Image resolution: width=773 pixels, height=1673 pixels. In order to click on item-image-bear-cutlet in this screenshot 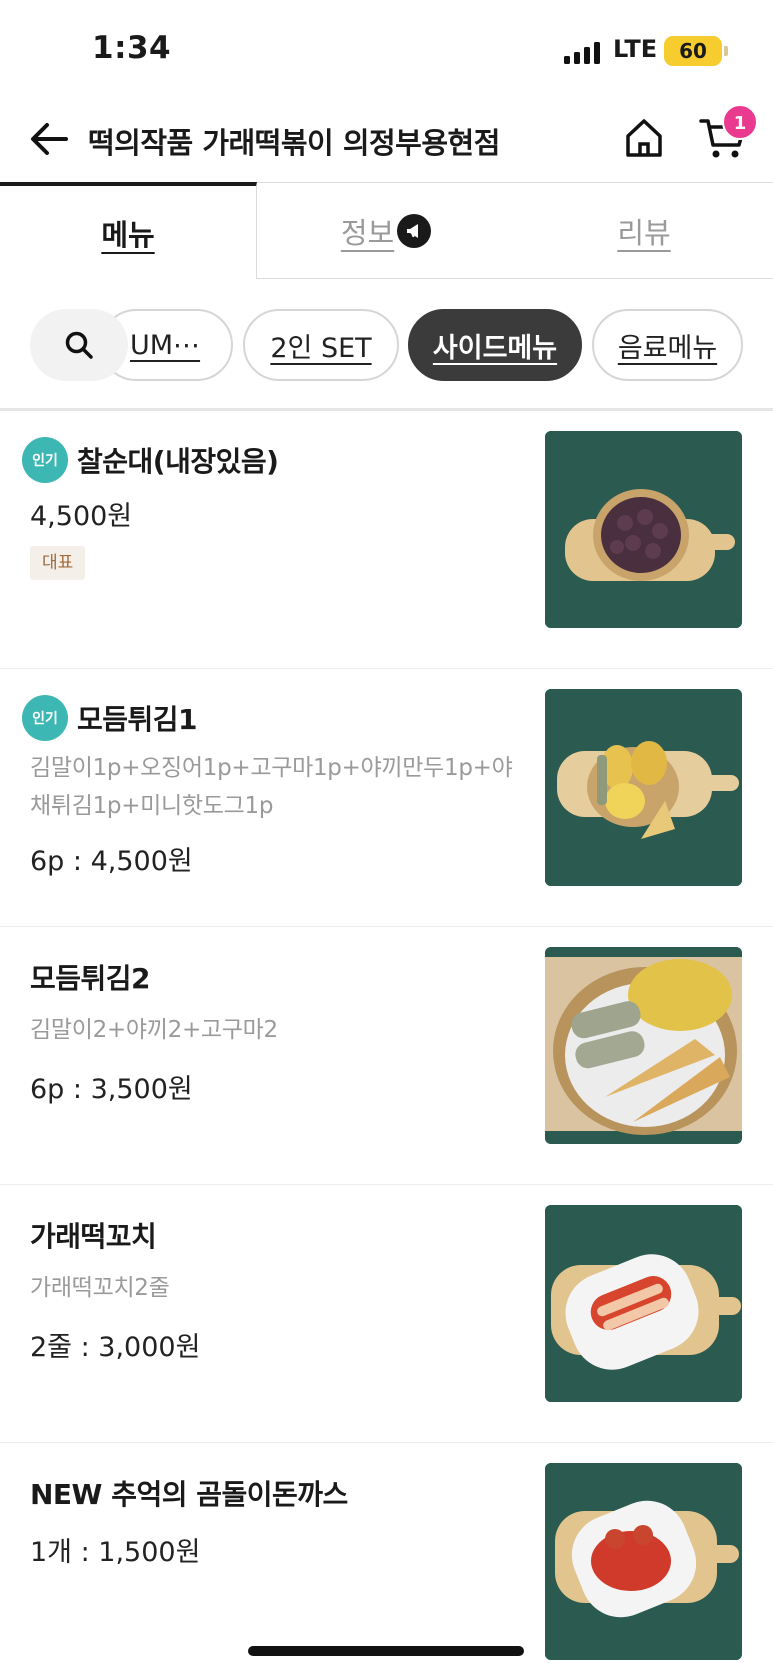, I will do `click(643, 1561)`.